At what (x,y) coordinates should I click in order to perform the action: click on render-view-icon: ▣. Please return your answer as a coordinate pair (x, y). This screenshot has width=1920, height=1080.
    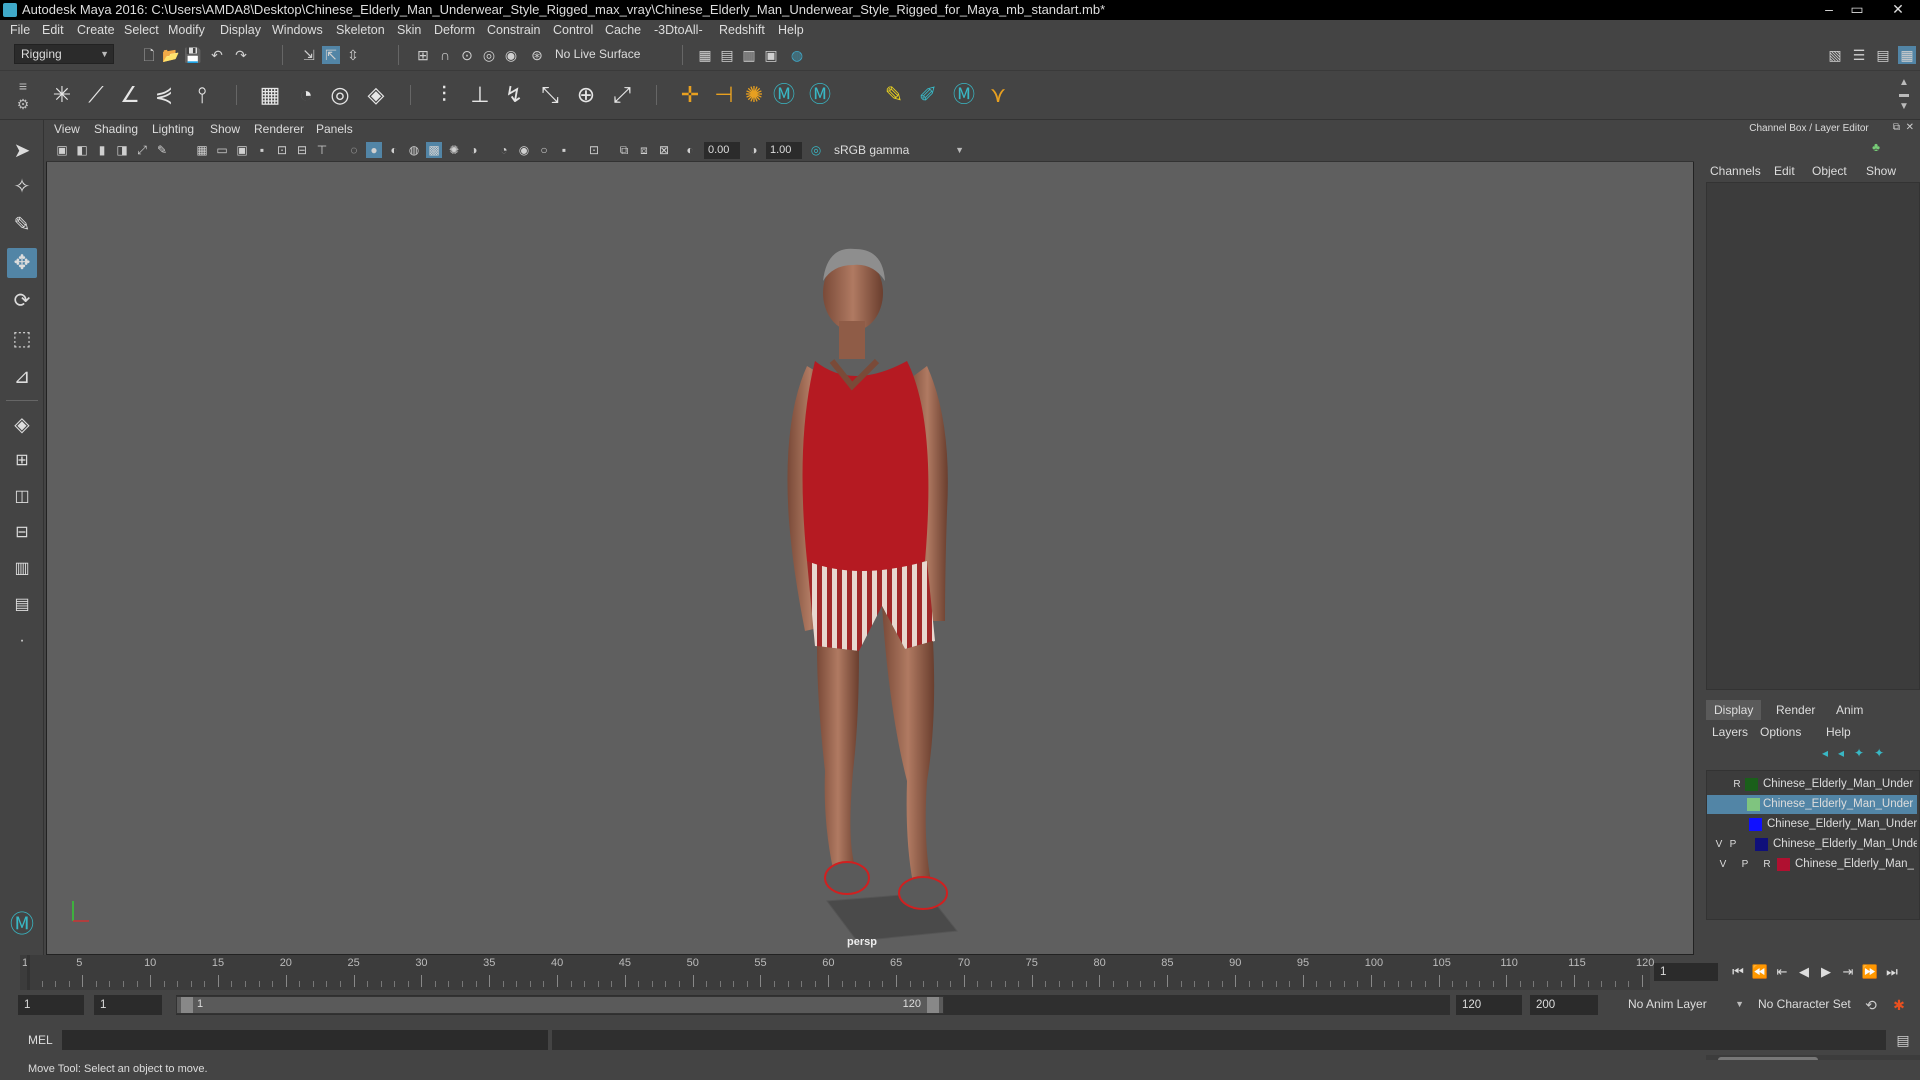
    Looking at the image, I should click on (771, 55).